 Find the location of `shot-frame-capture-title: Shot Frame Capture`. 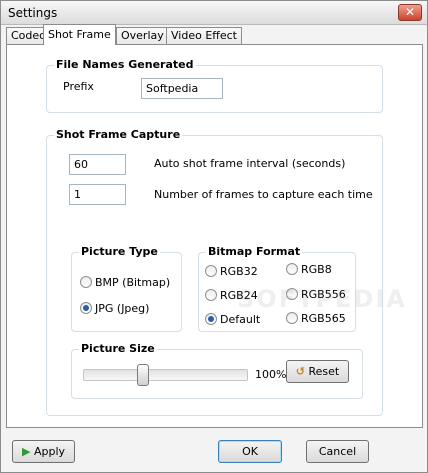

shot-frame-capture-title: Shot Frame Capture is located at coordinates (118, 134).